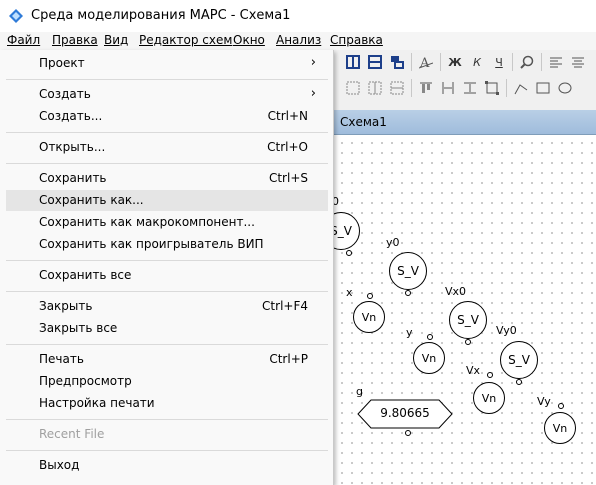  Describe the element at coordinates (167, 359) in the screenshot. I see `file-menu-item: Печать Ctrl+P` at that location.